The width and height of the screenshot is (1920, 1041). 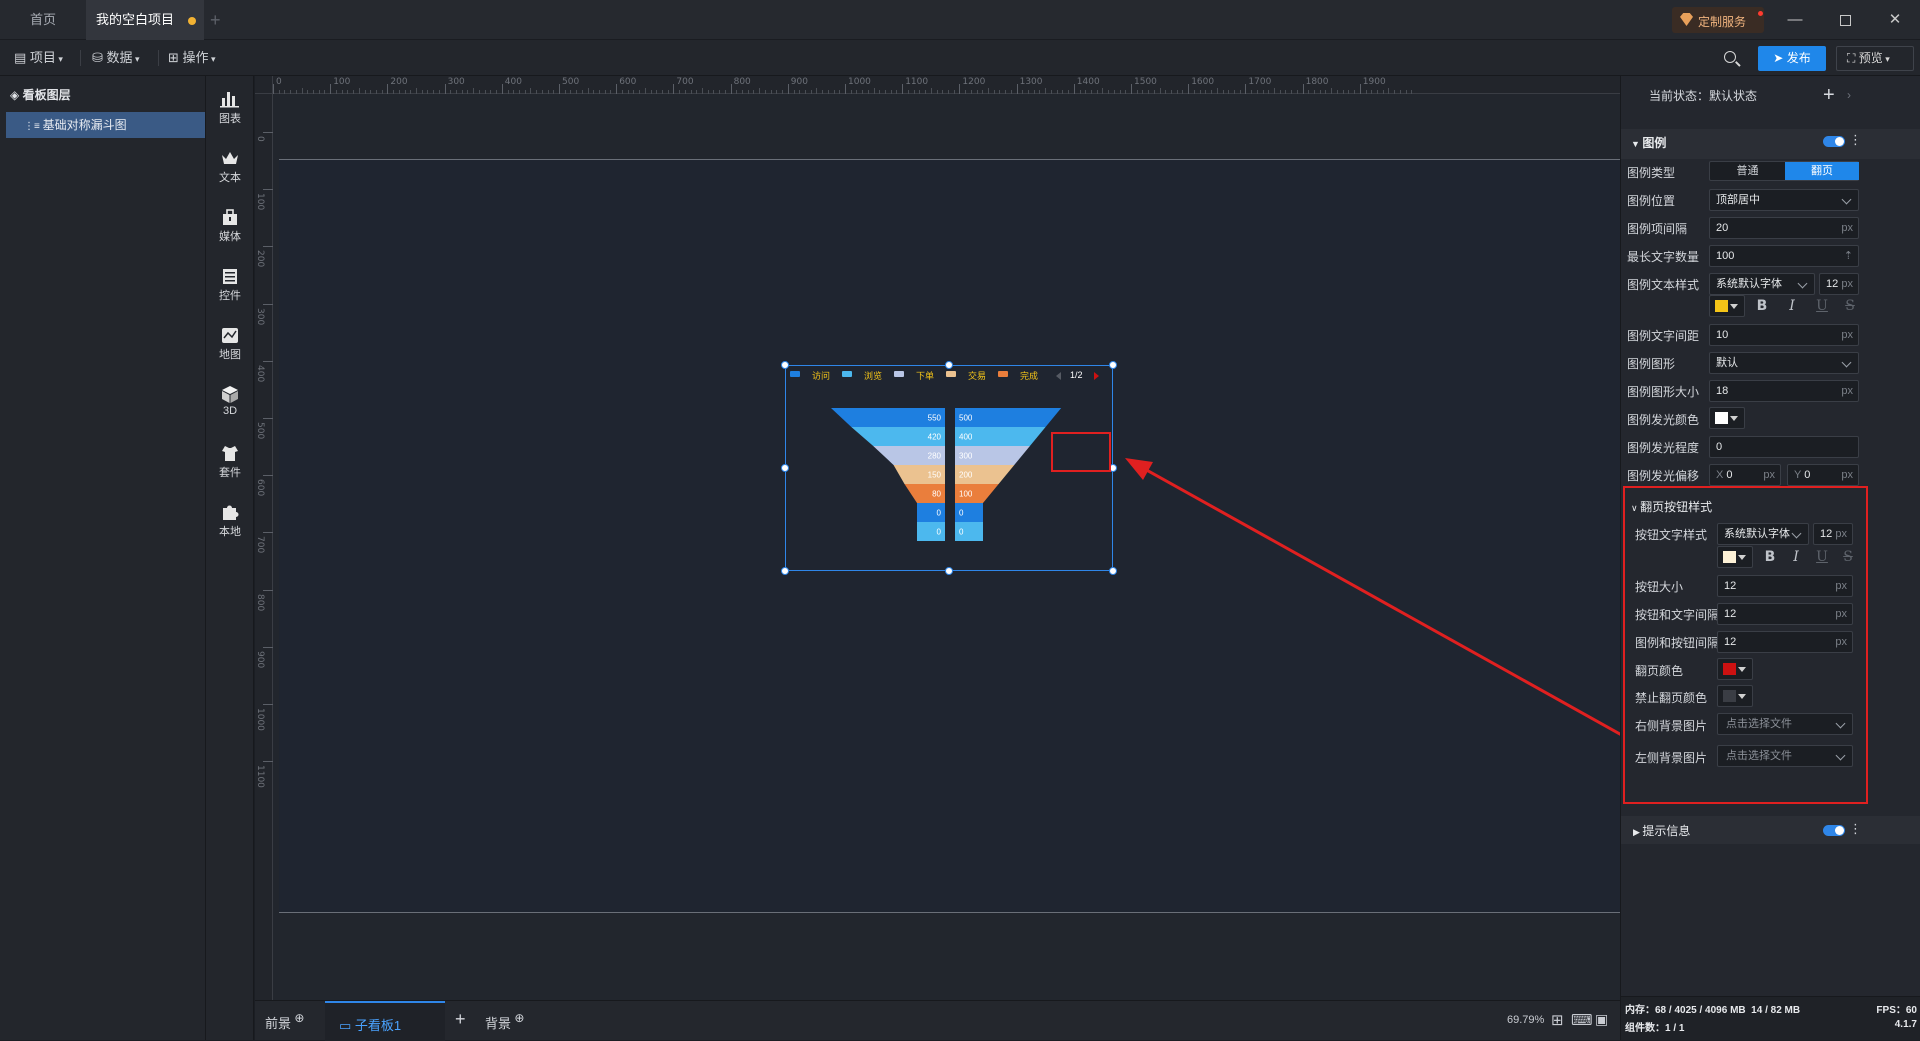 What do you see at coordinates (1895, 20) in the screenshot?
I see `close-button: ✕` at bounding box center [1895, 20].